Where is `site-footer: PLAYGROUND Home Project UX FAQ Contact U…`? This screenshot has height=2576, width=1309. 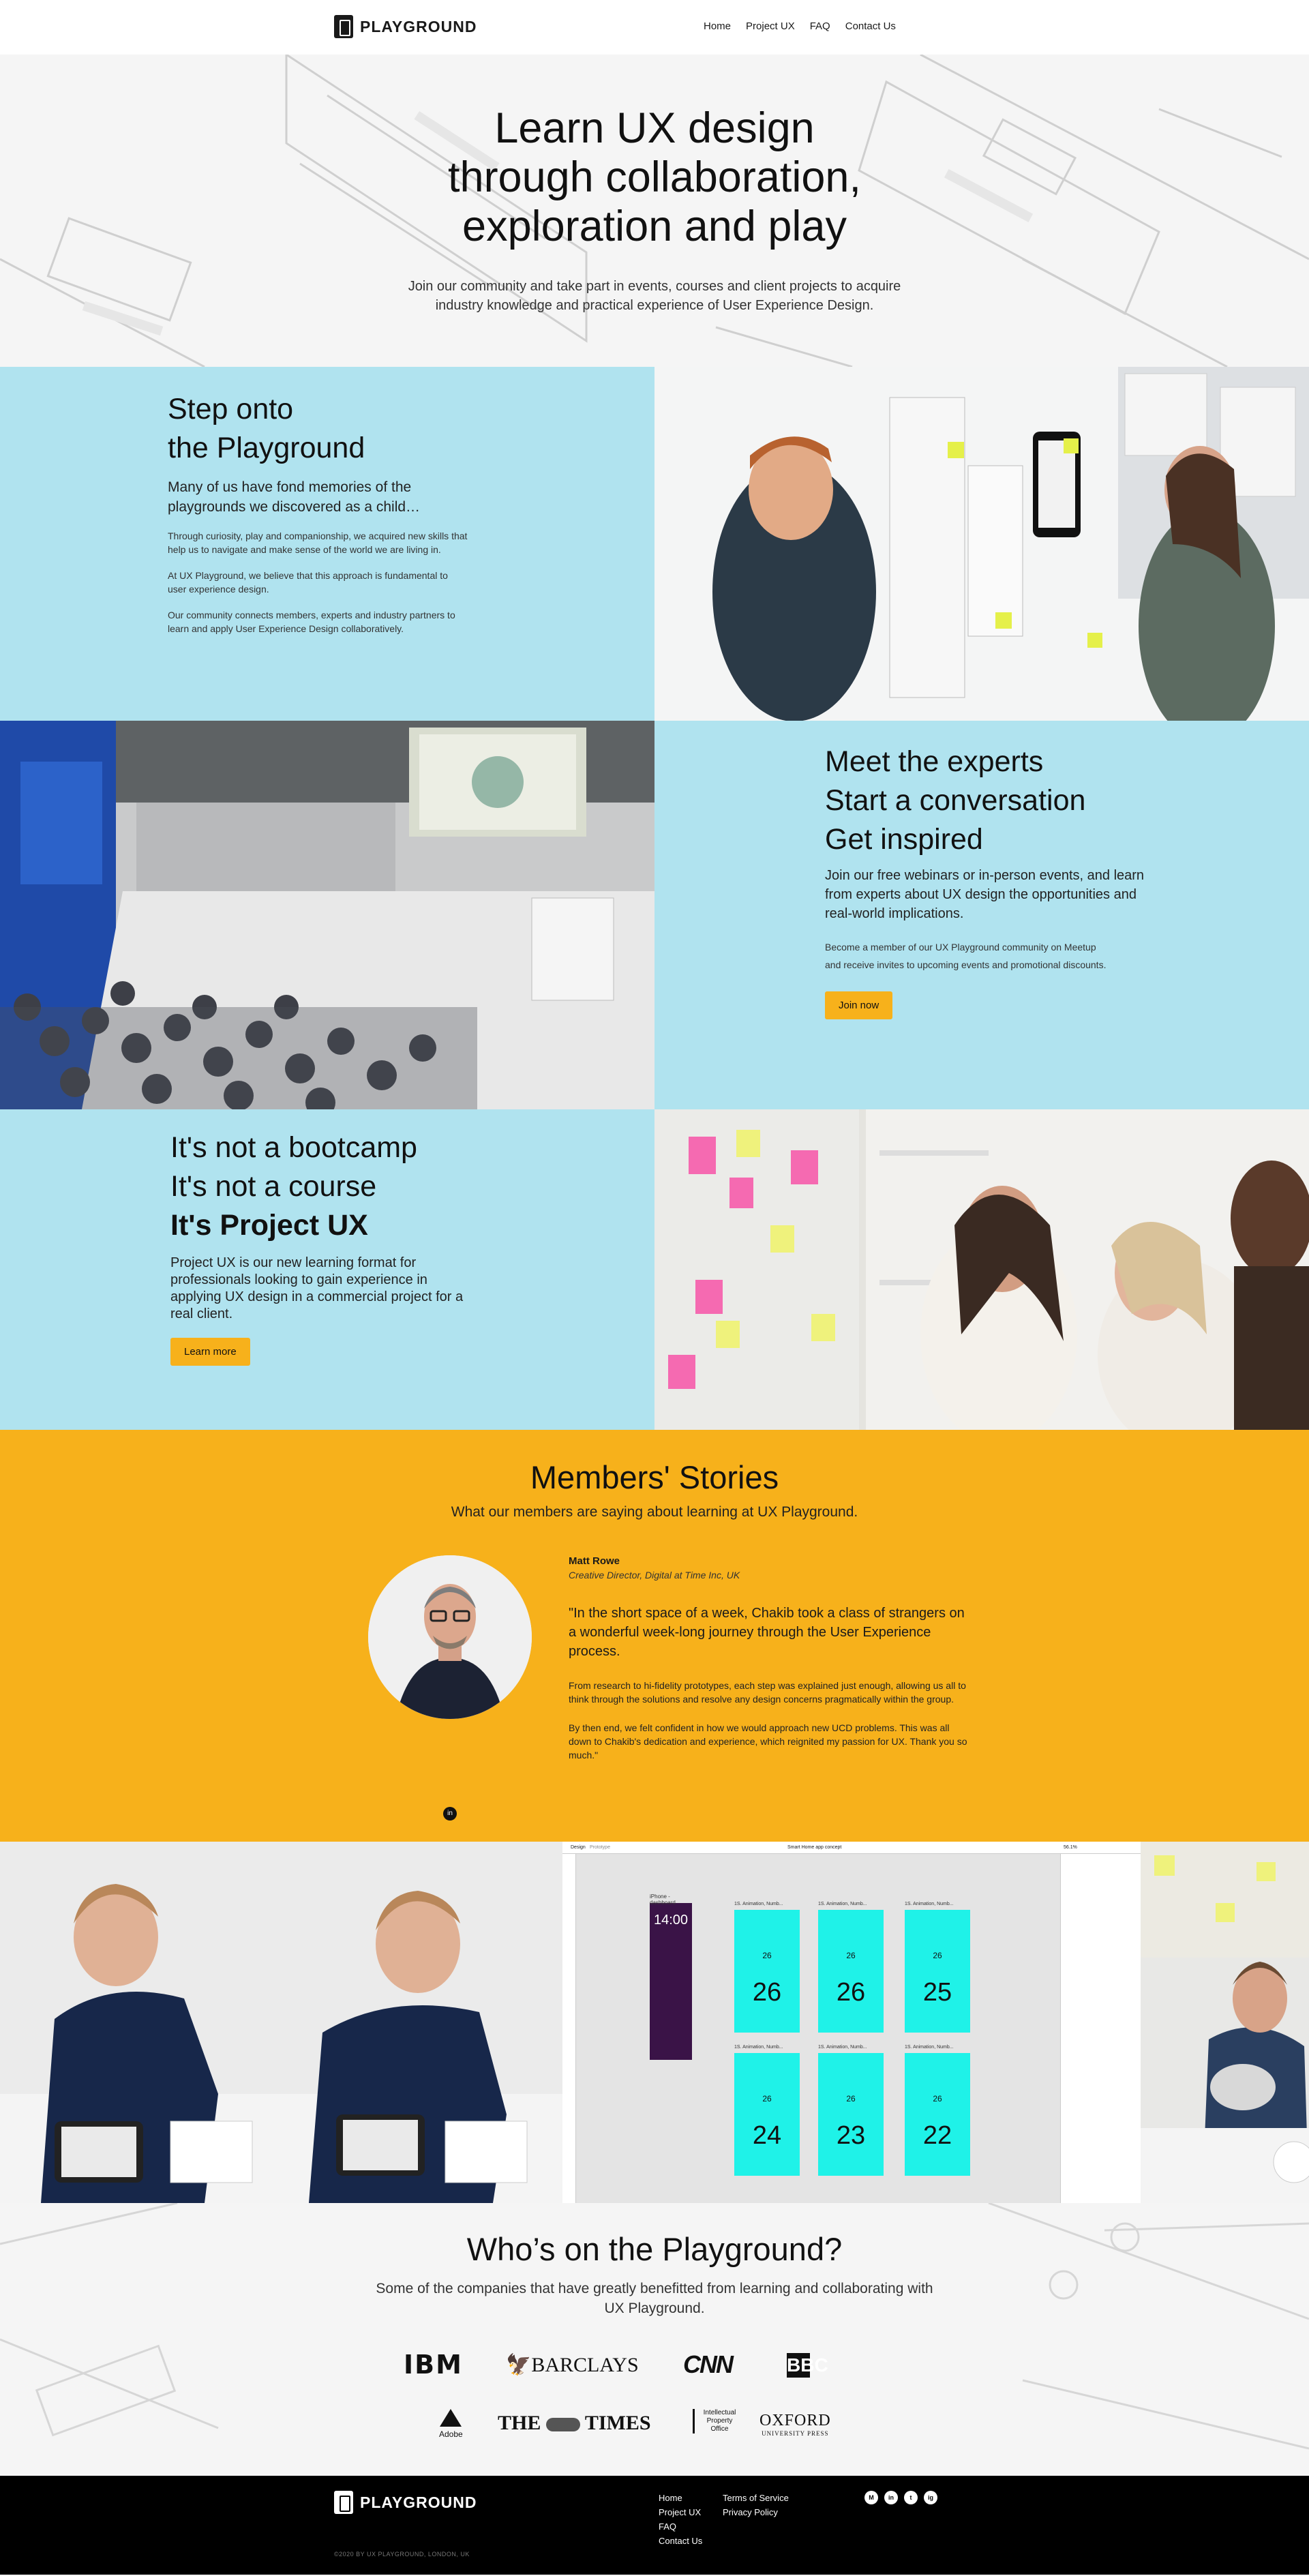 site-footer: PLAYGROUND Home Project UX FAQ Contact U… is located at coordinates (654, 2525).